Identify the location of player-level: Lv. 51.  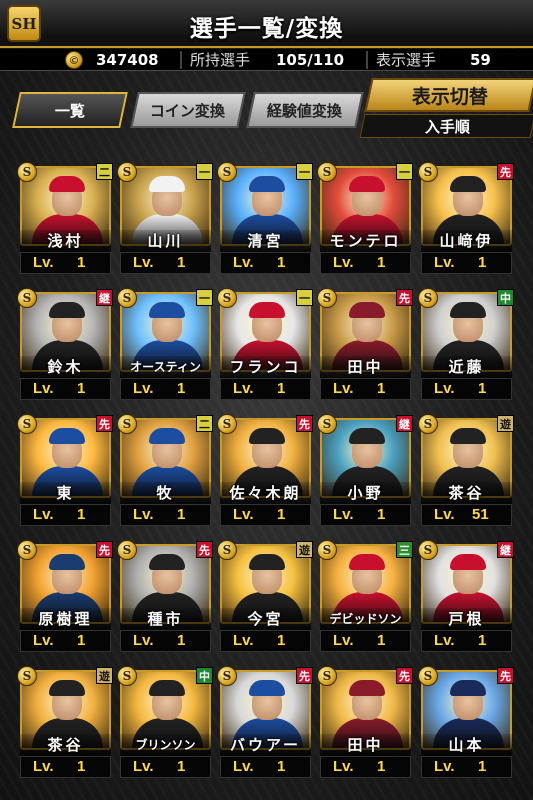
(466, 515).